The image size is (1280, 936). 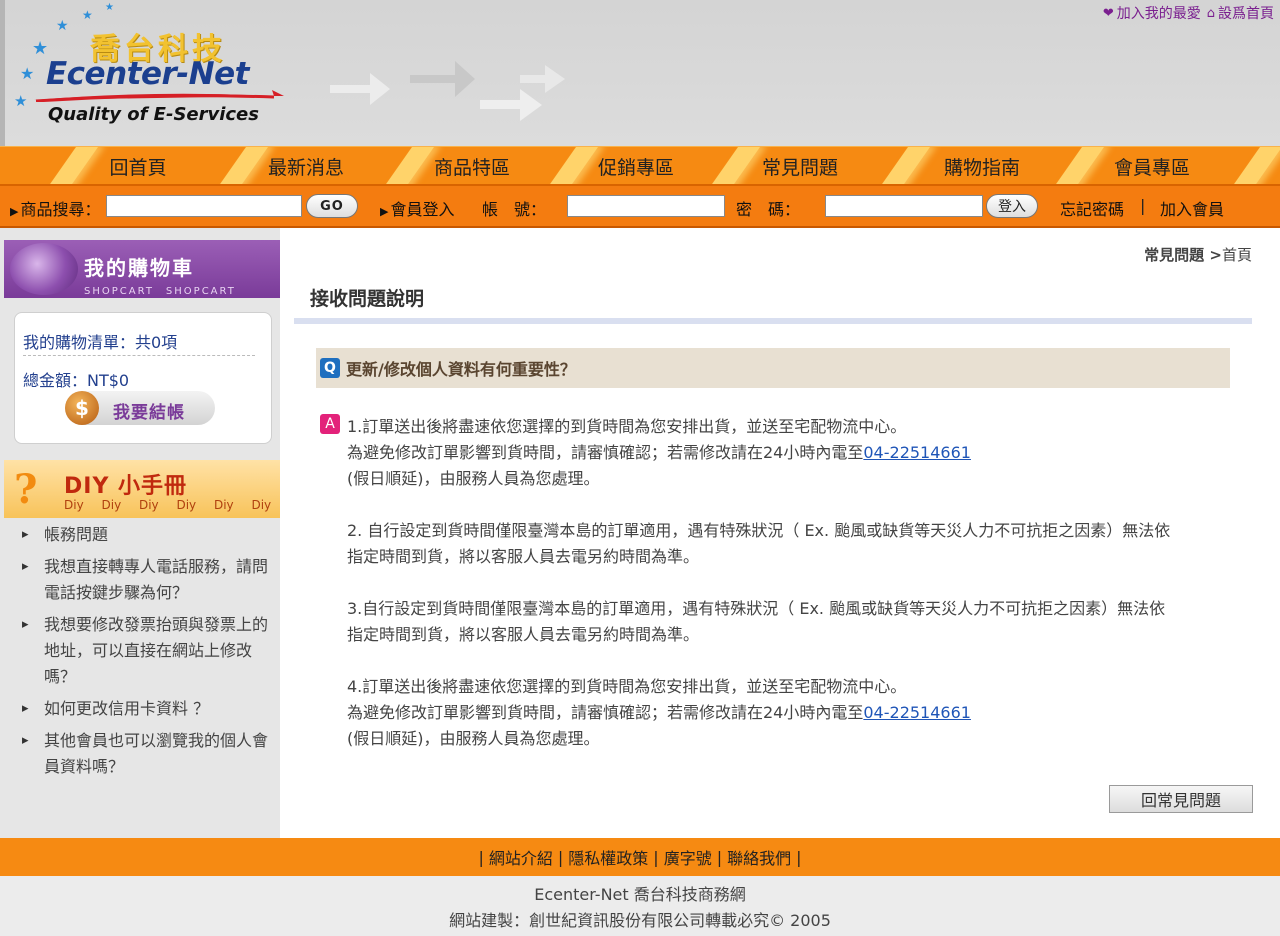 I want to click on account-label: 帳 號：, so click(x=514, y=209).